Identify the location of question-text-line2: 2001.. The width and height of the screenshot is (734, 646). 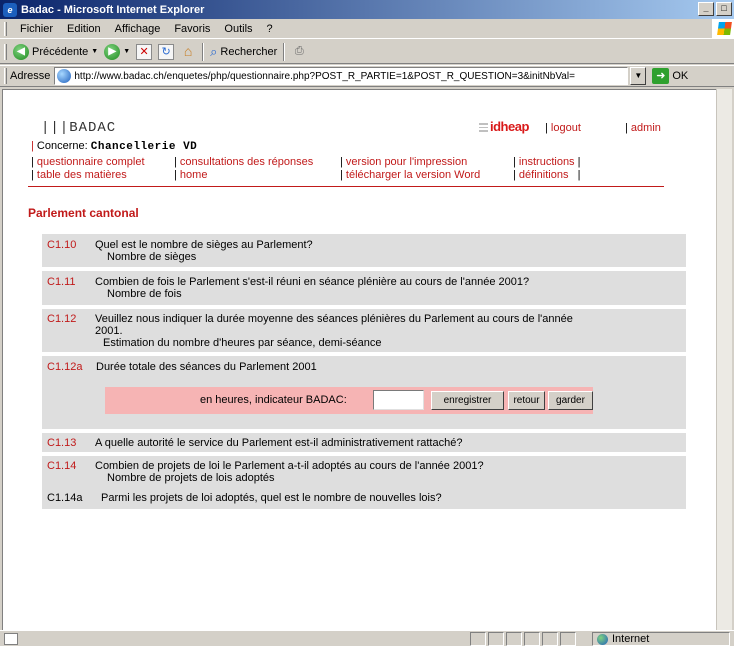
(109, 331).